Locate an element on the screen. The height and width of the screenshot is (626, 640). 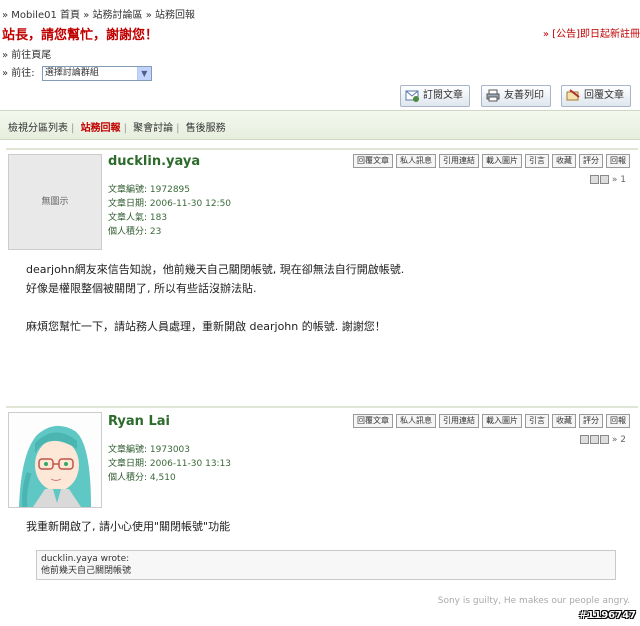
goto-group: » 前往: 選擇討論群組 ▼ is located at coordinates (77, 72).